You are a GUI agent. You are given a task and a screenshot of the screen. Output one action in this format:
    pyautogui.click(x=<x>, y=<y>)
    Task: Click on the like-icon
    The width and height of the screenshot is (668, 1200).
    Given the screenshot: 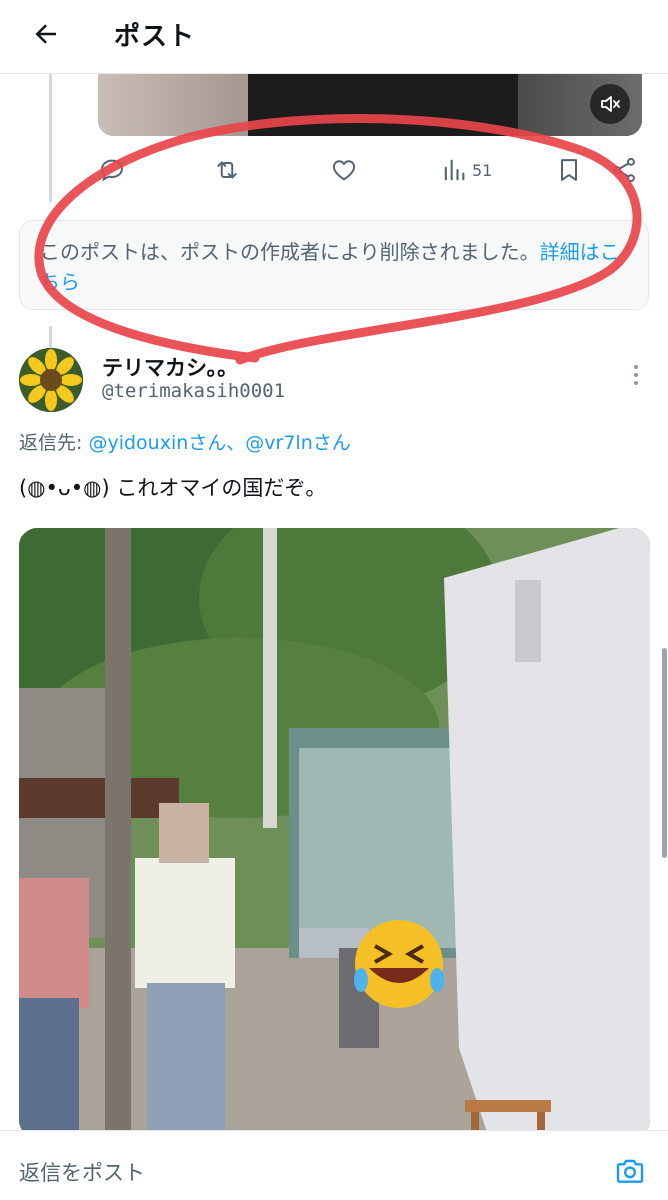 What is the action you would take?
    pyautogui.click(x=344, y=170)
    